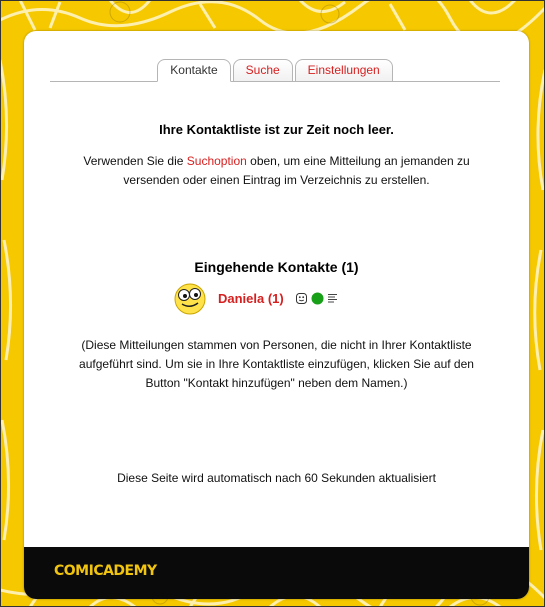 Image resolution: width=545 pixels, height=607 pixels. I want to click on tab-suche: Suche, so click(262, 70).